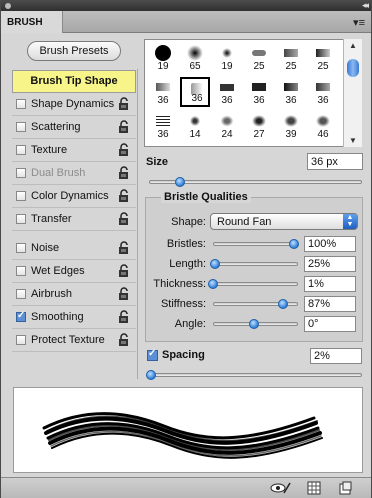  What do you see at coordinates (45, 248) in the screenshot?
I see `noise-label: Noise` at bounding box center [45, 248].